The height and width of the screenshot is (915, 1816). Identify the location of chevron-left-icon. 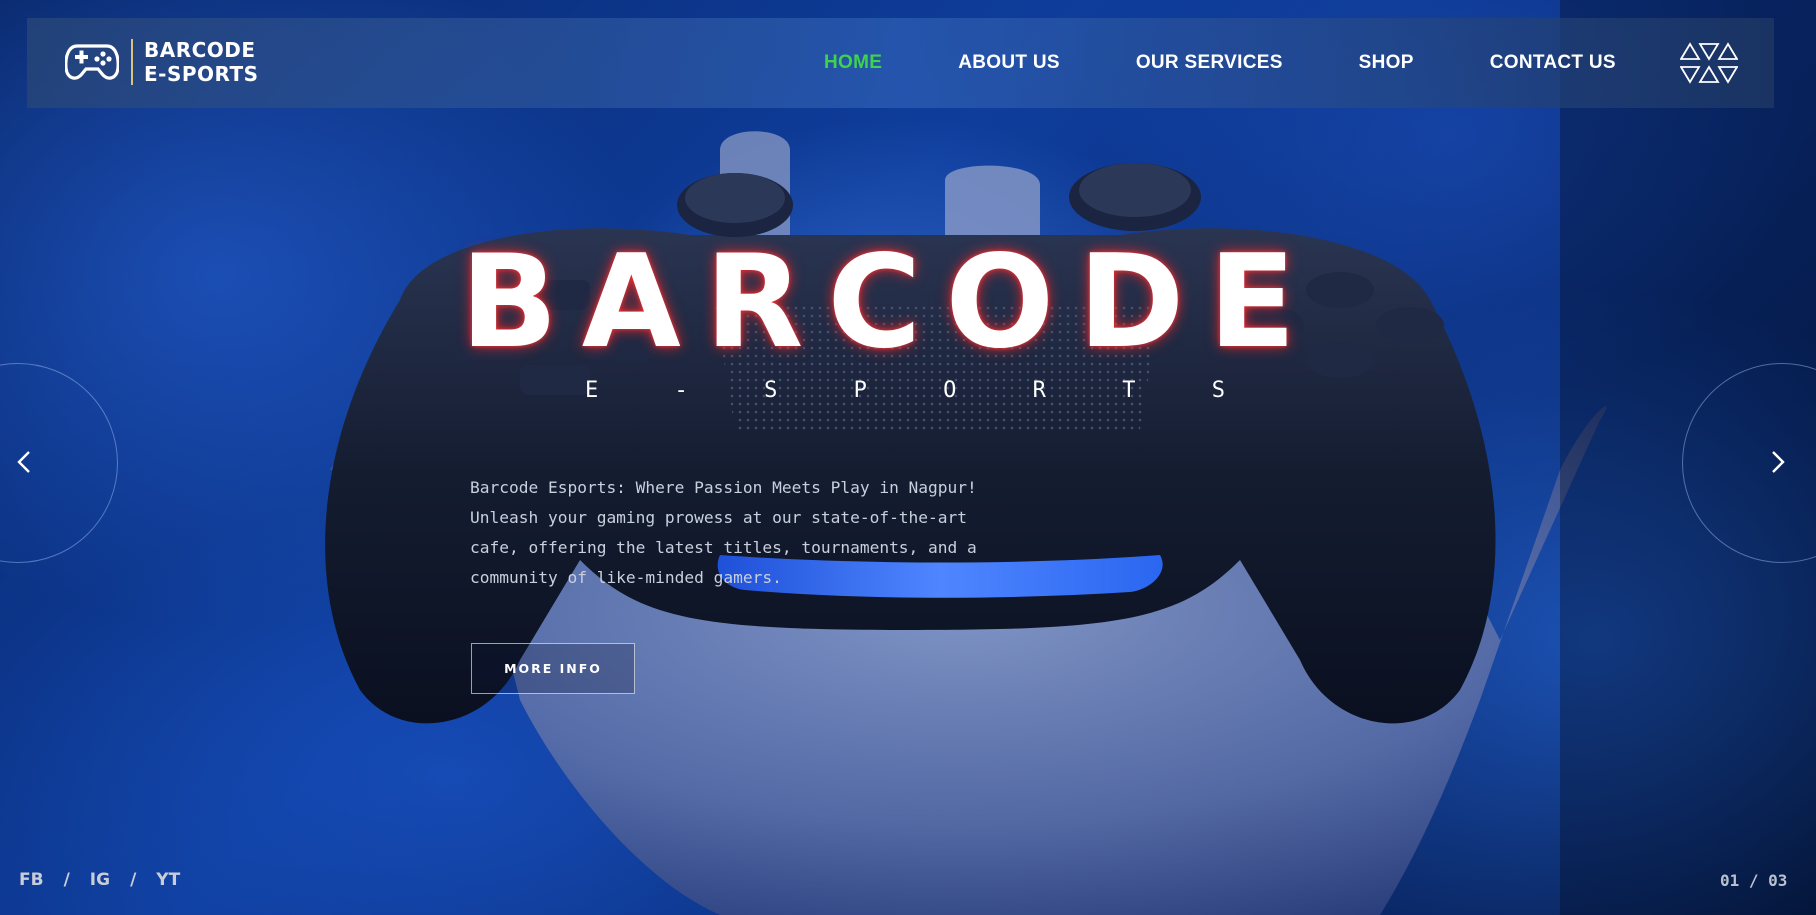
(24, 462).